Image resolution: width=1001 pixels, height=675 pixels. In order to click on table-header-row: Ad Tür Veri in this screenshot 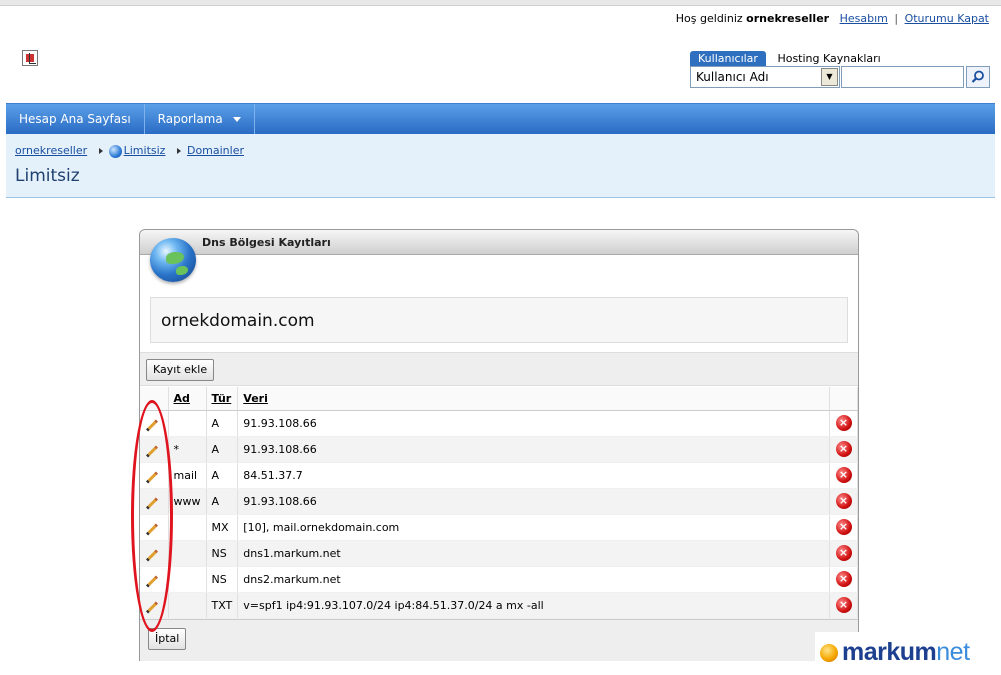, I will do `click(499, 399)`.